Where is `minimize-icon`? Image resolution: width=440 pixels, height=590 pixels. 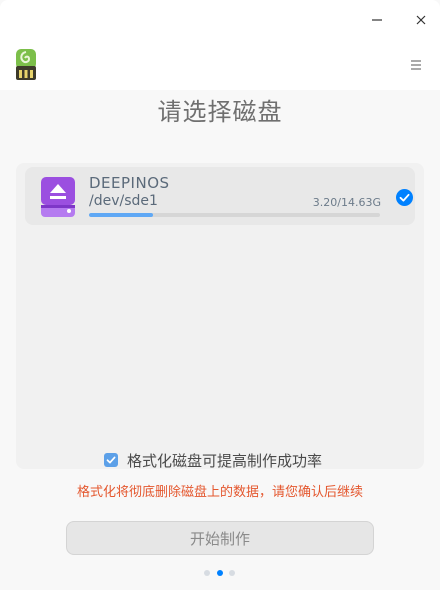
minimize-icon is located at coordinates (377, 20).